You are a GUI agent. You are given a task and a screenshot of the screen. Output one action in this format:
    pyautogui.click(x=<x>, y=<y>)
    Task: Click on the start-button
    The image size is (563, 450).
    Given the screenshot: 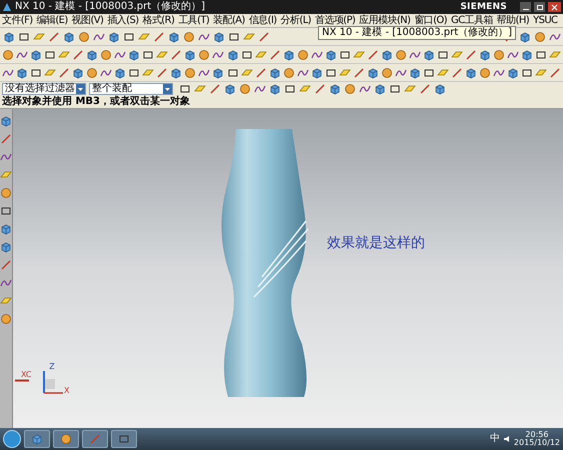 What is the action you would take?
    pyautogui.click(x=12, y=439)
    